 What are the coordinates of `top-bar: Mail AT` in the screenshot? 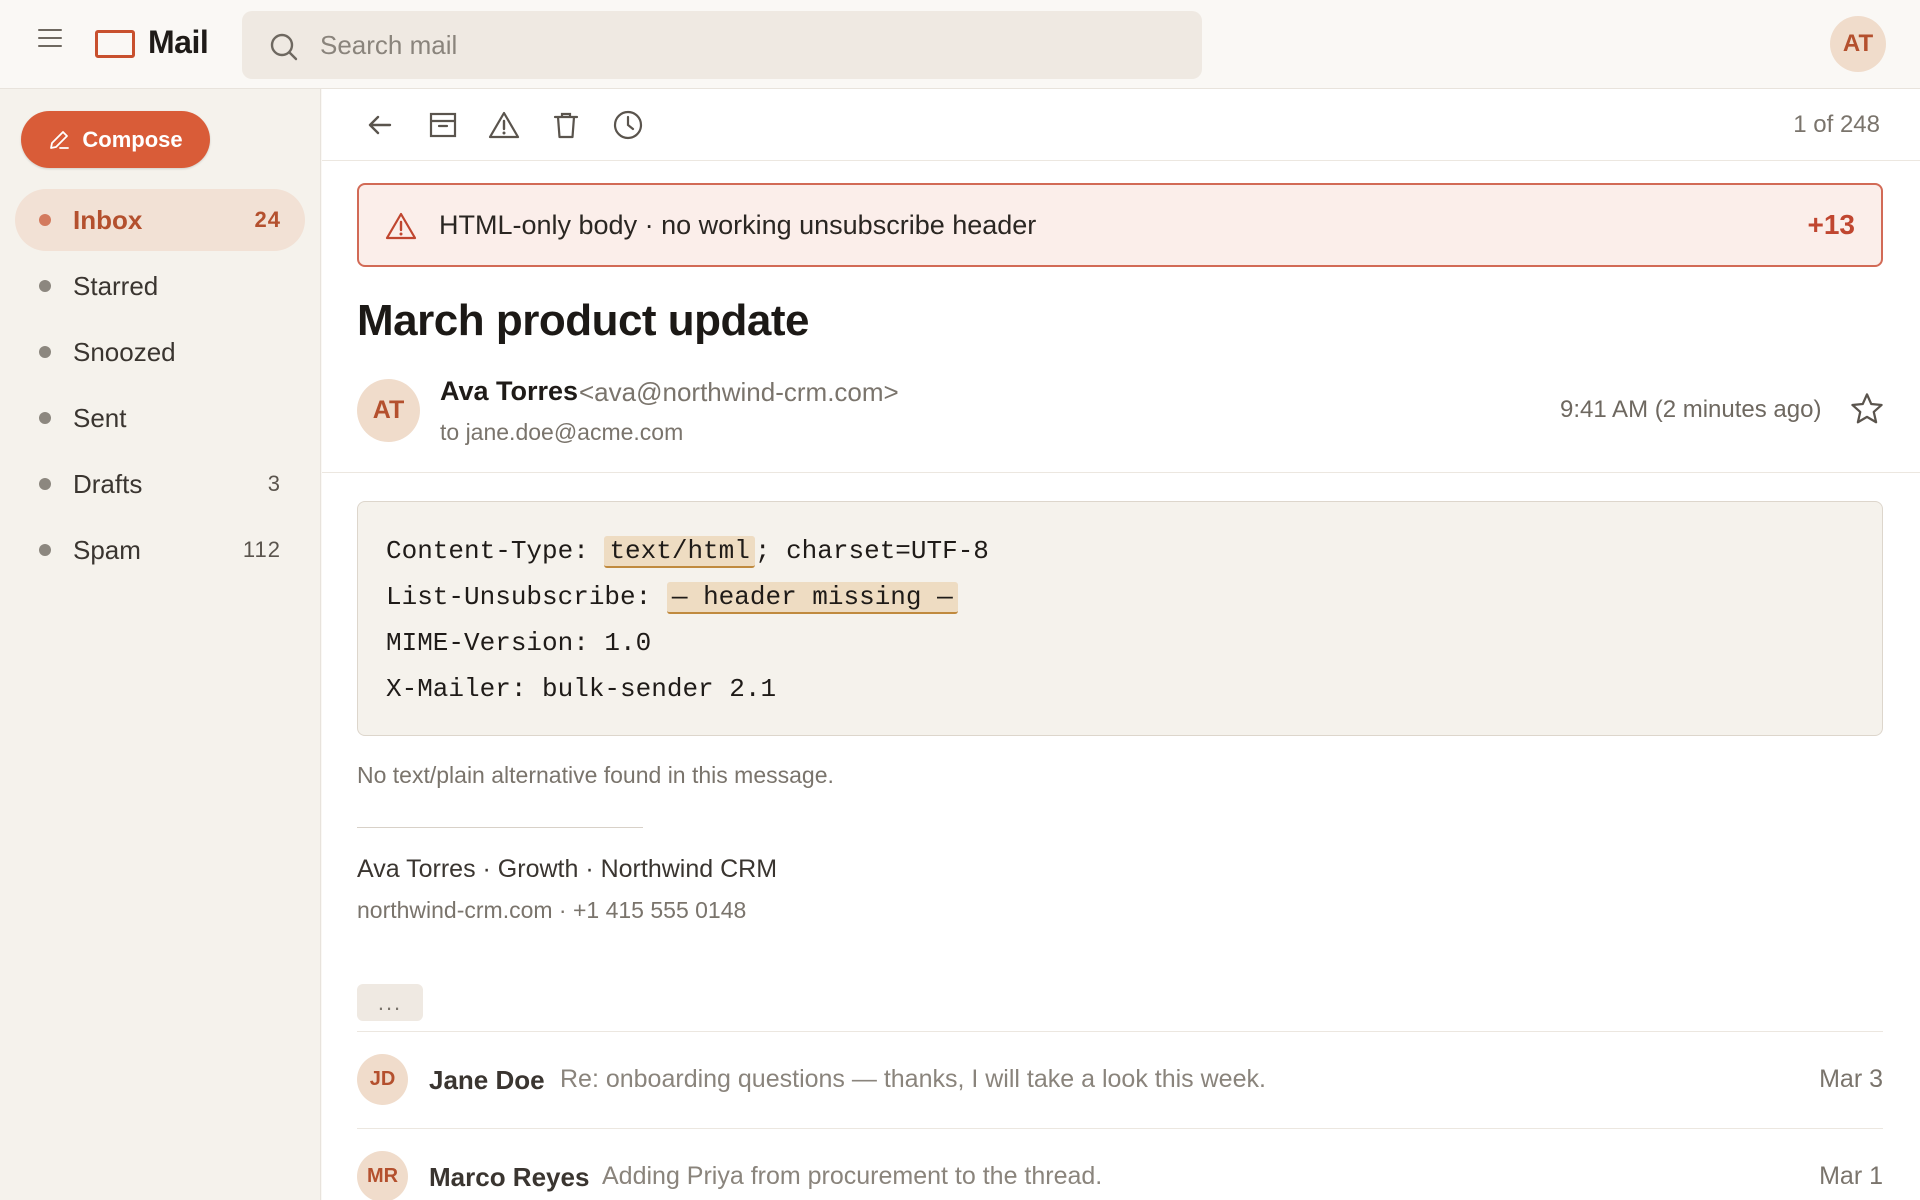 It's located at (960, 44).